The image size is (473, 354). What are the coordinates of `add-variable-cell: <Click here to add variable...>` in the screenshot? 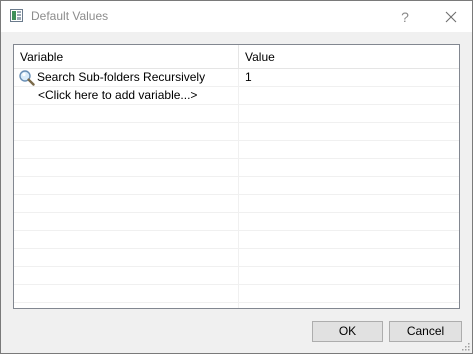 It's located at (126, 95).